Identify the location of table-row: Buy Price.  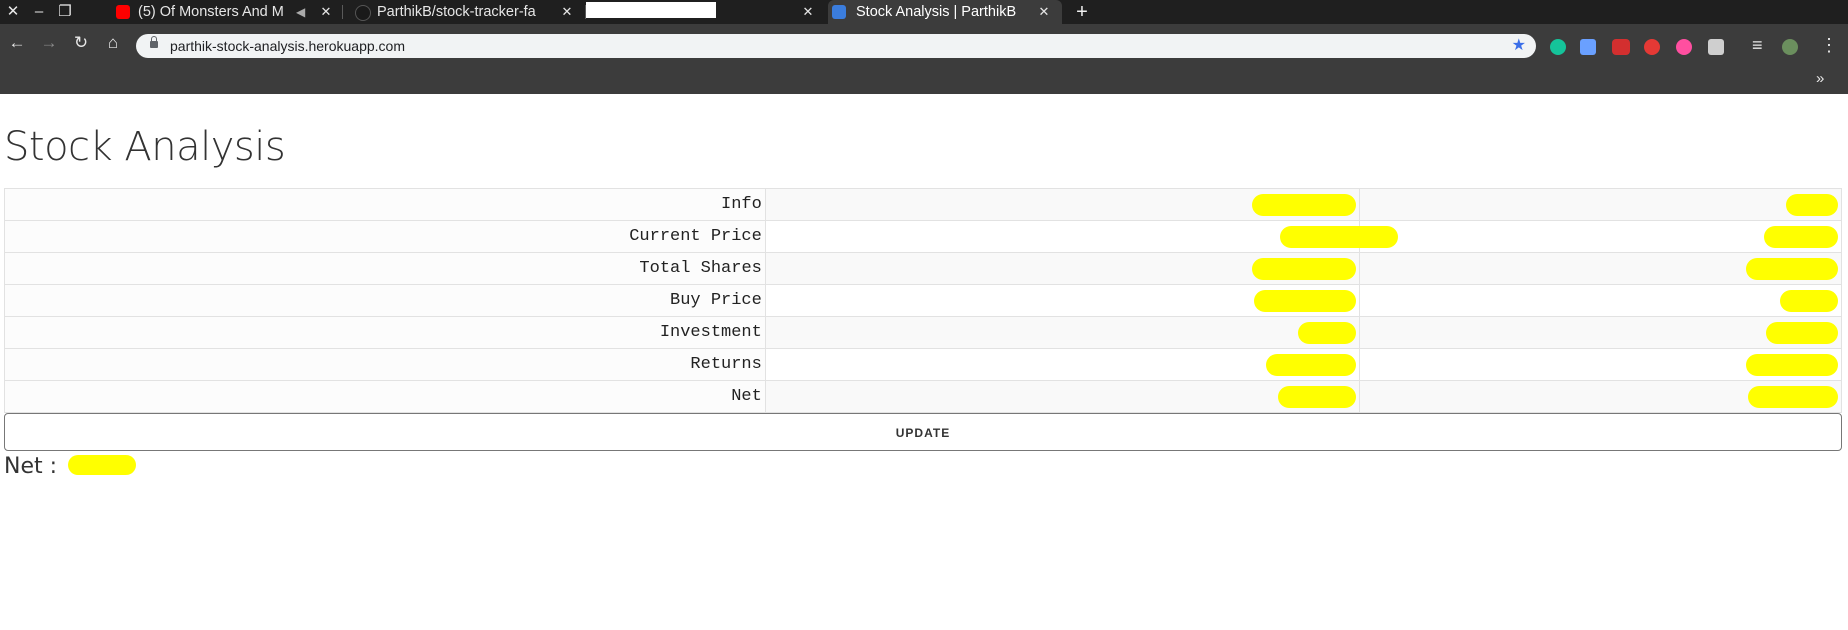
(923, 300).